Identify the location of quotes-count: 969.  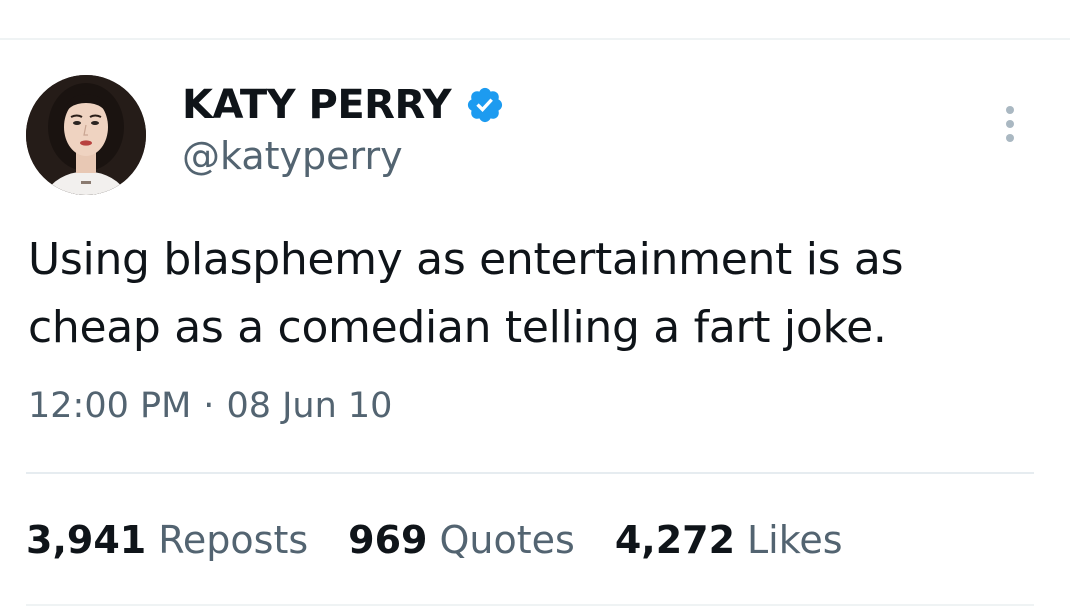
(388, 540).